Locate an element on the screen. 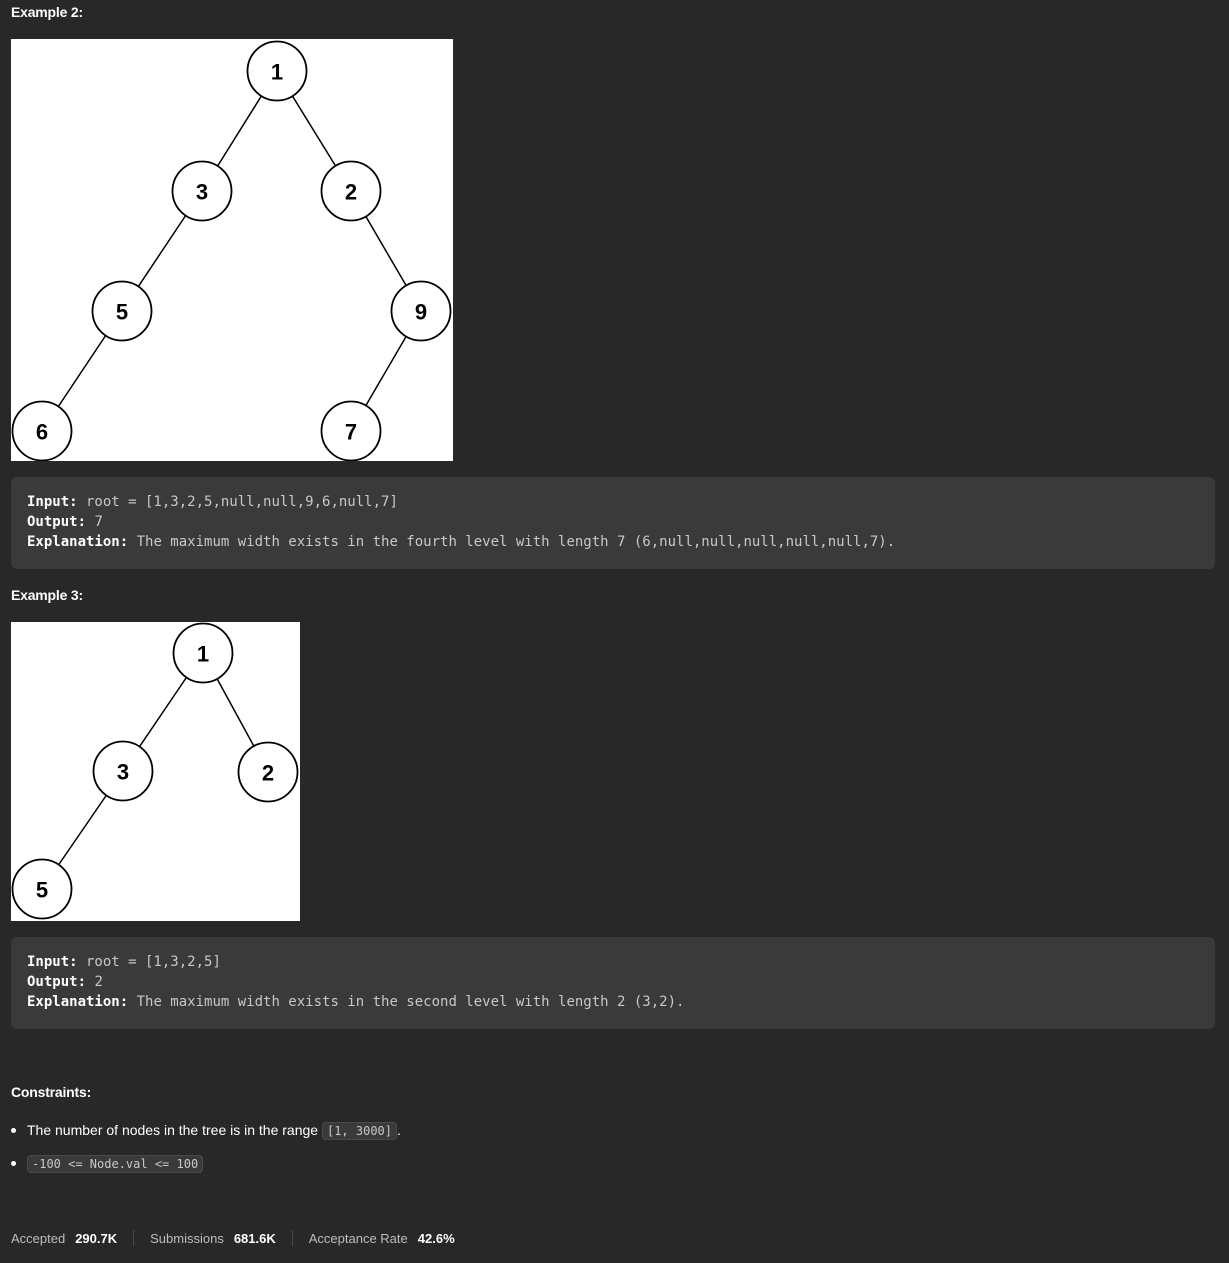 The height and width of the screenshot is (1263, 1229). input-value: root = [1,3,2,5,null,null,9,6,null,7] is located at coordinates (237, 502).